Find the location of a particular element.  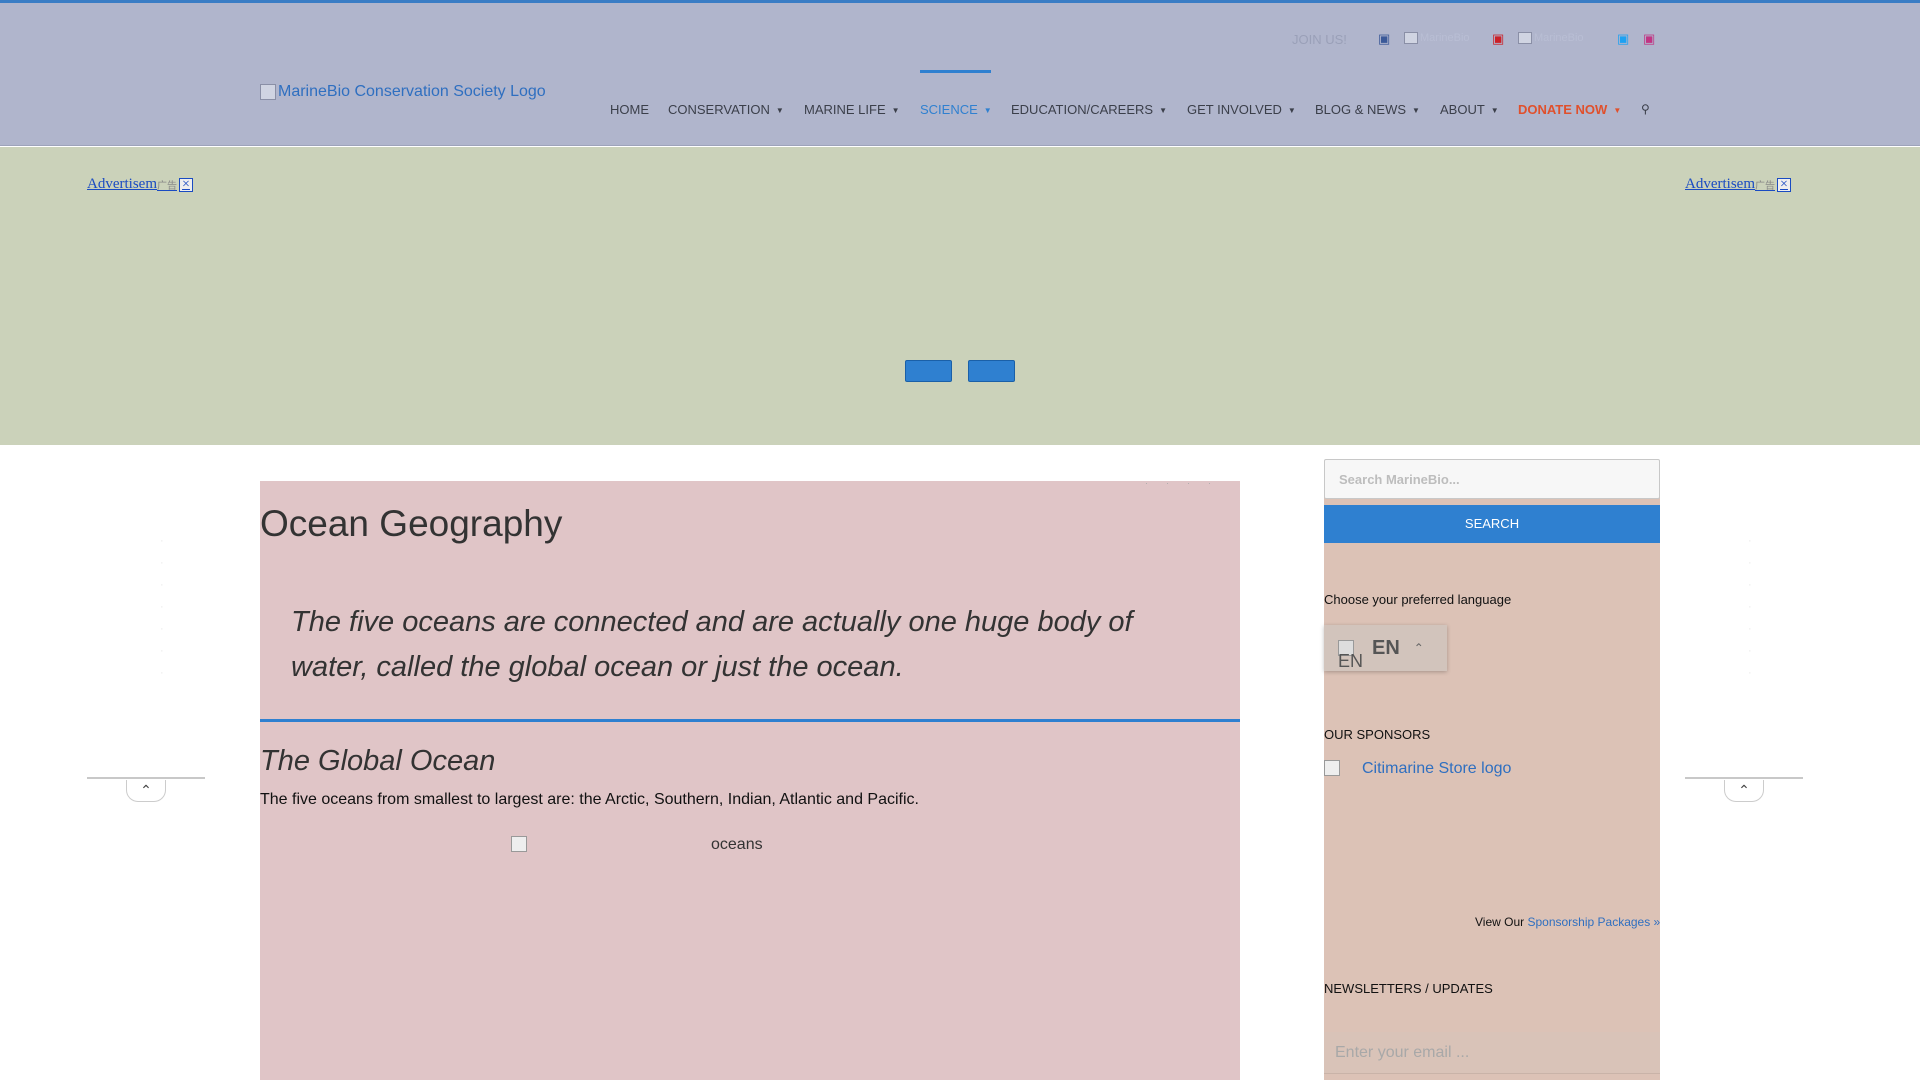

flag-icon: EN is located at coordinates (1350, 655).